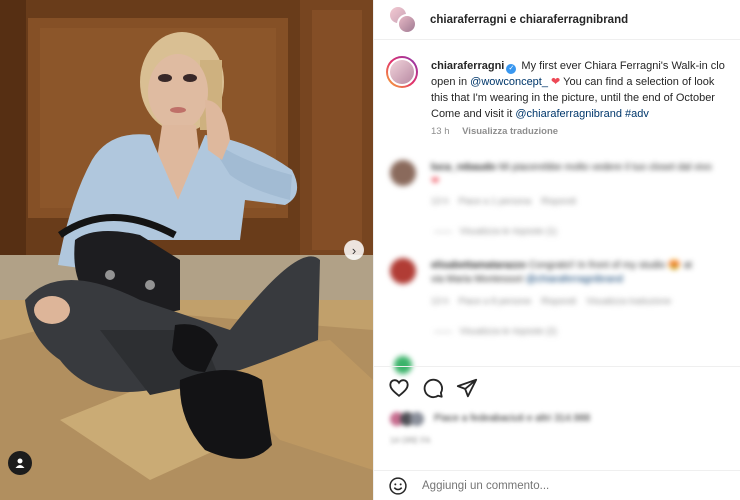 This screenshot has width=740, height=500. I want to click on comment-text-continued: via Maria Montessori, so click(479, 279).